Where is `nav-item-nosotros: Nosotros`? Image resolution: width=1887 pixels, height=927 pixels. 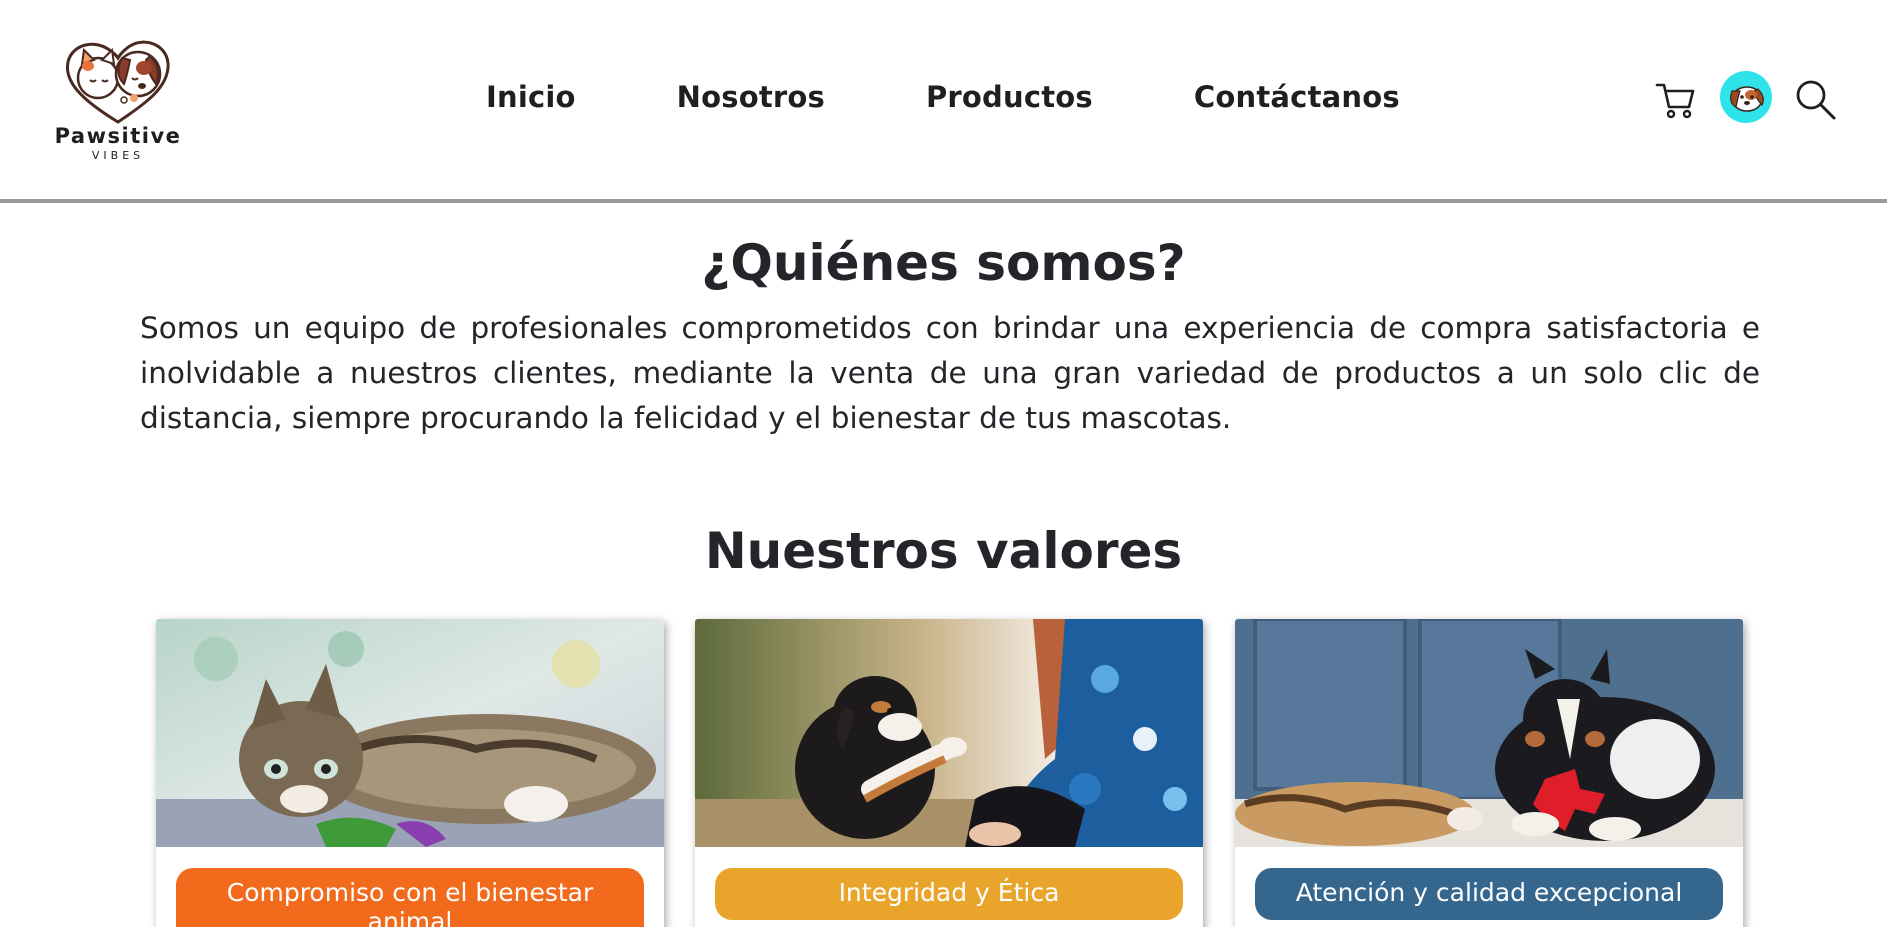 nav-item-nosotros: Nosotros is located at coordinates (751, 101).